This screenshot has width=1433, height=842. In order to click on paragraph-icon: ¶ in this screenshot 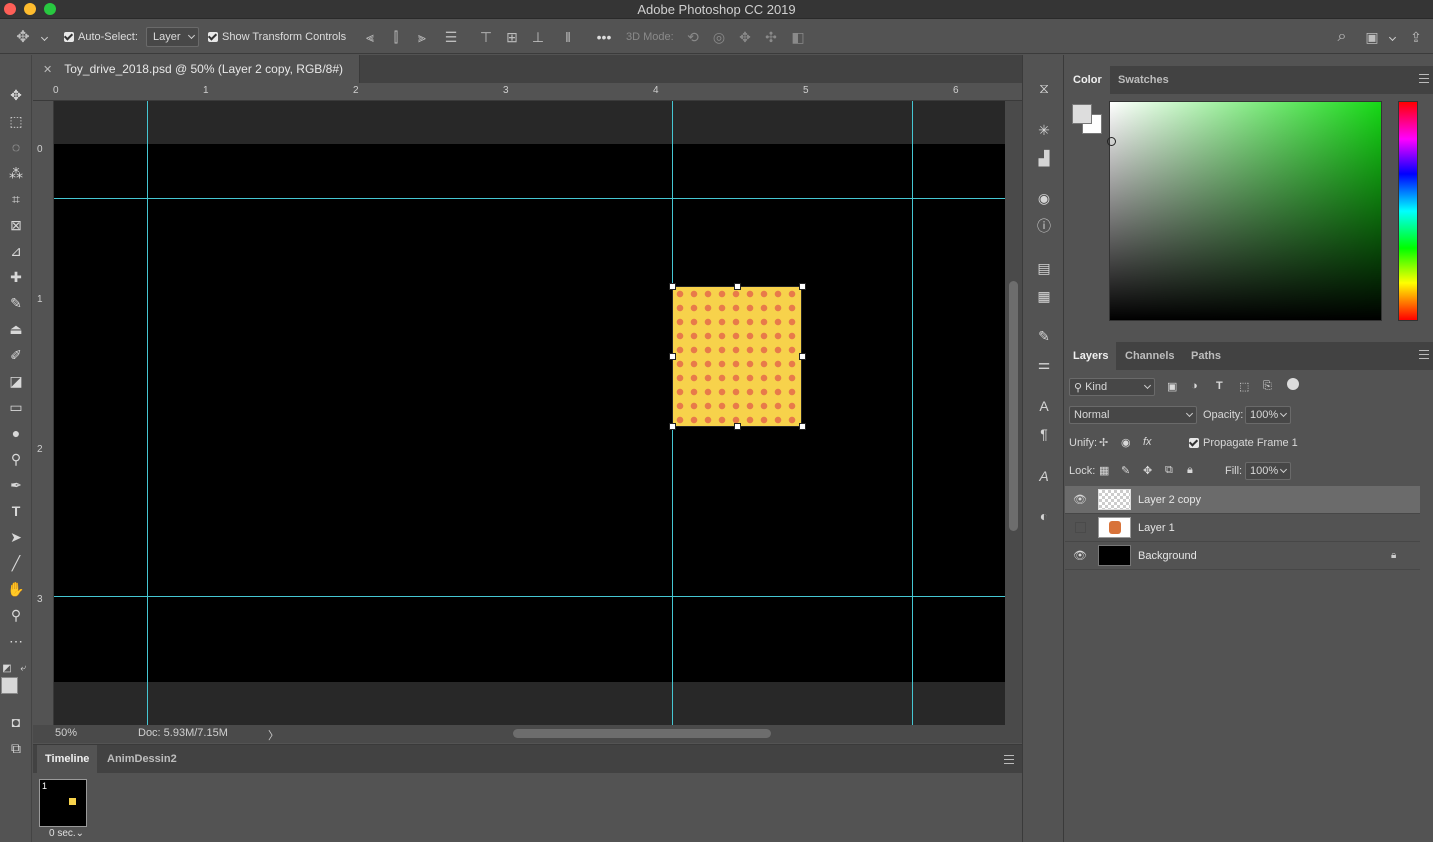, I will do `click(1044, 434)`.